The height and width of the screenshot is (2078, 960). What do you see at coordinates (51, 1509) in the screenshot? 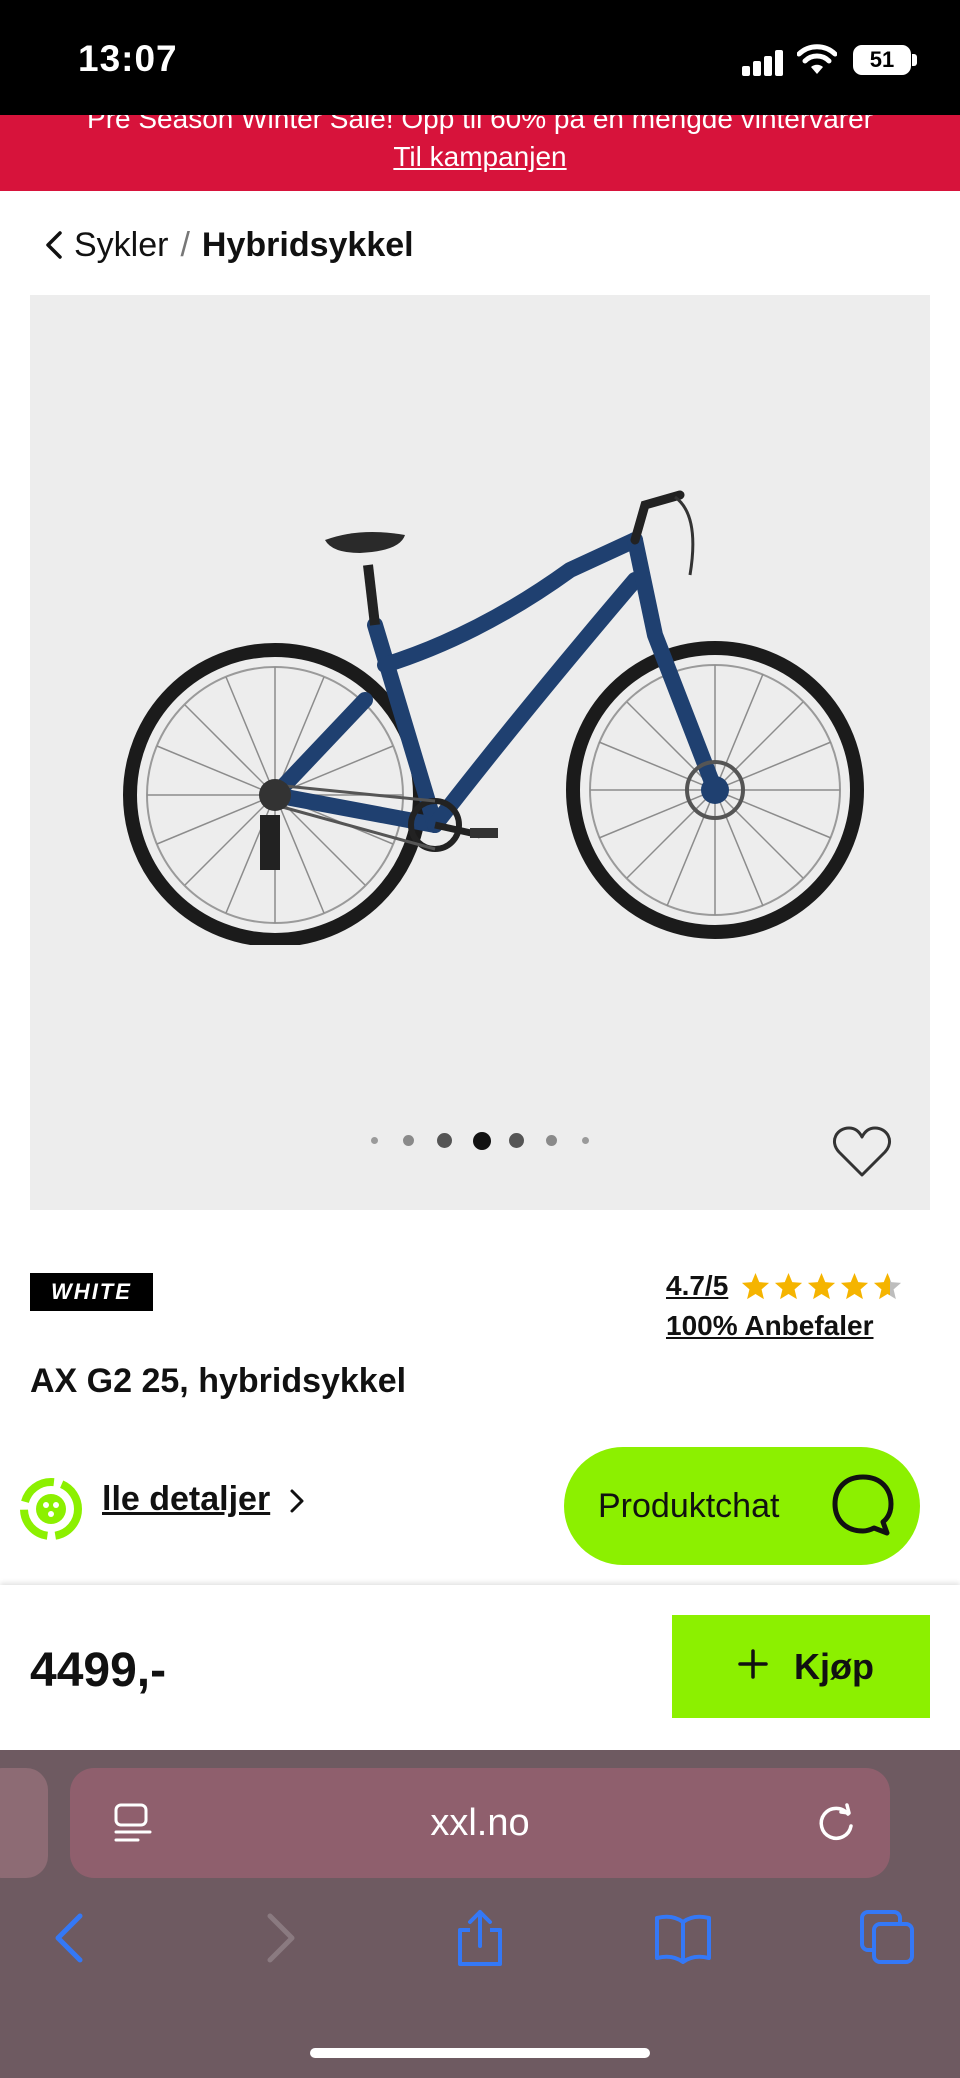
I see `eco-badge-icon` at bounding box center [51, 1509].